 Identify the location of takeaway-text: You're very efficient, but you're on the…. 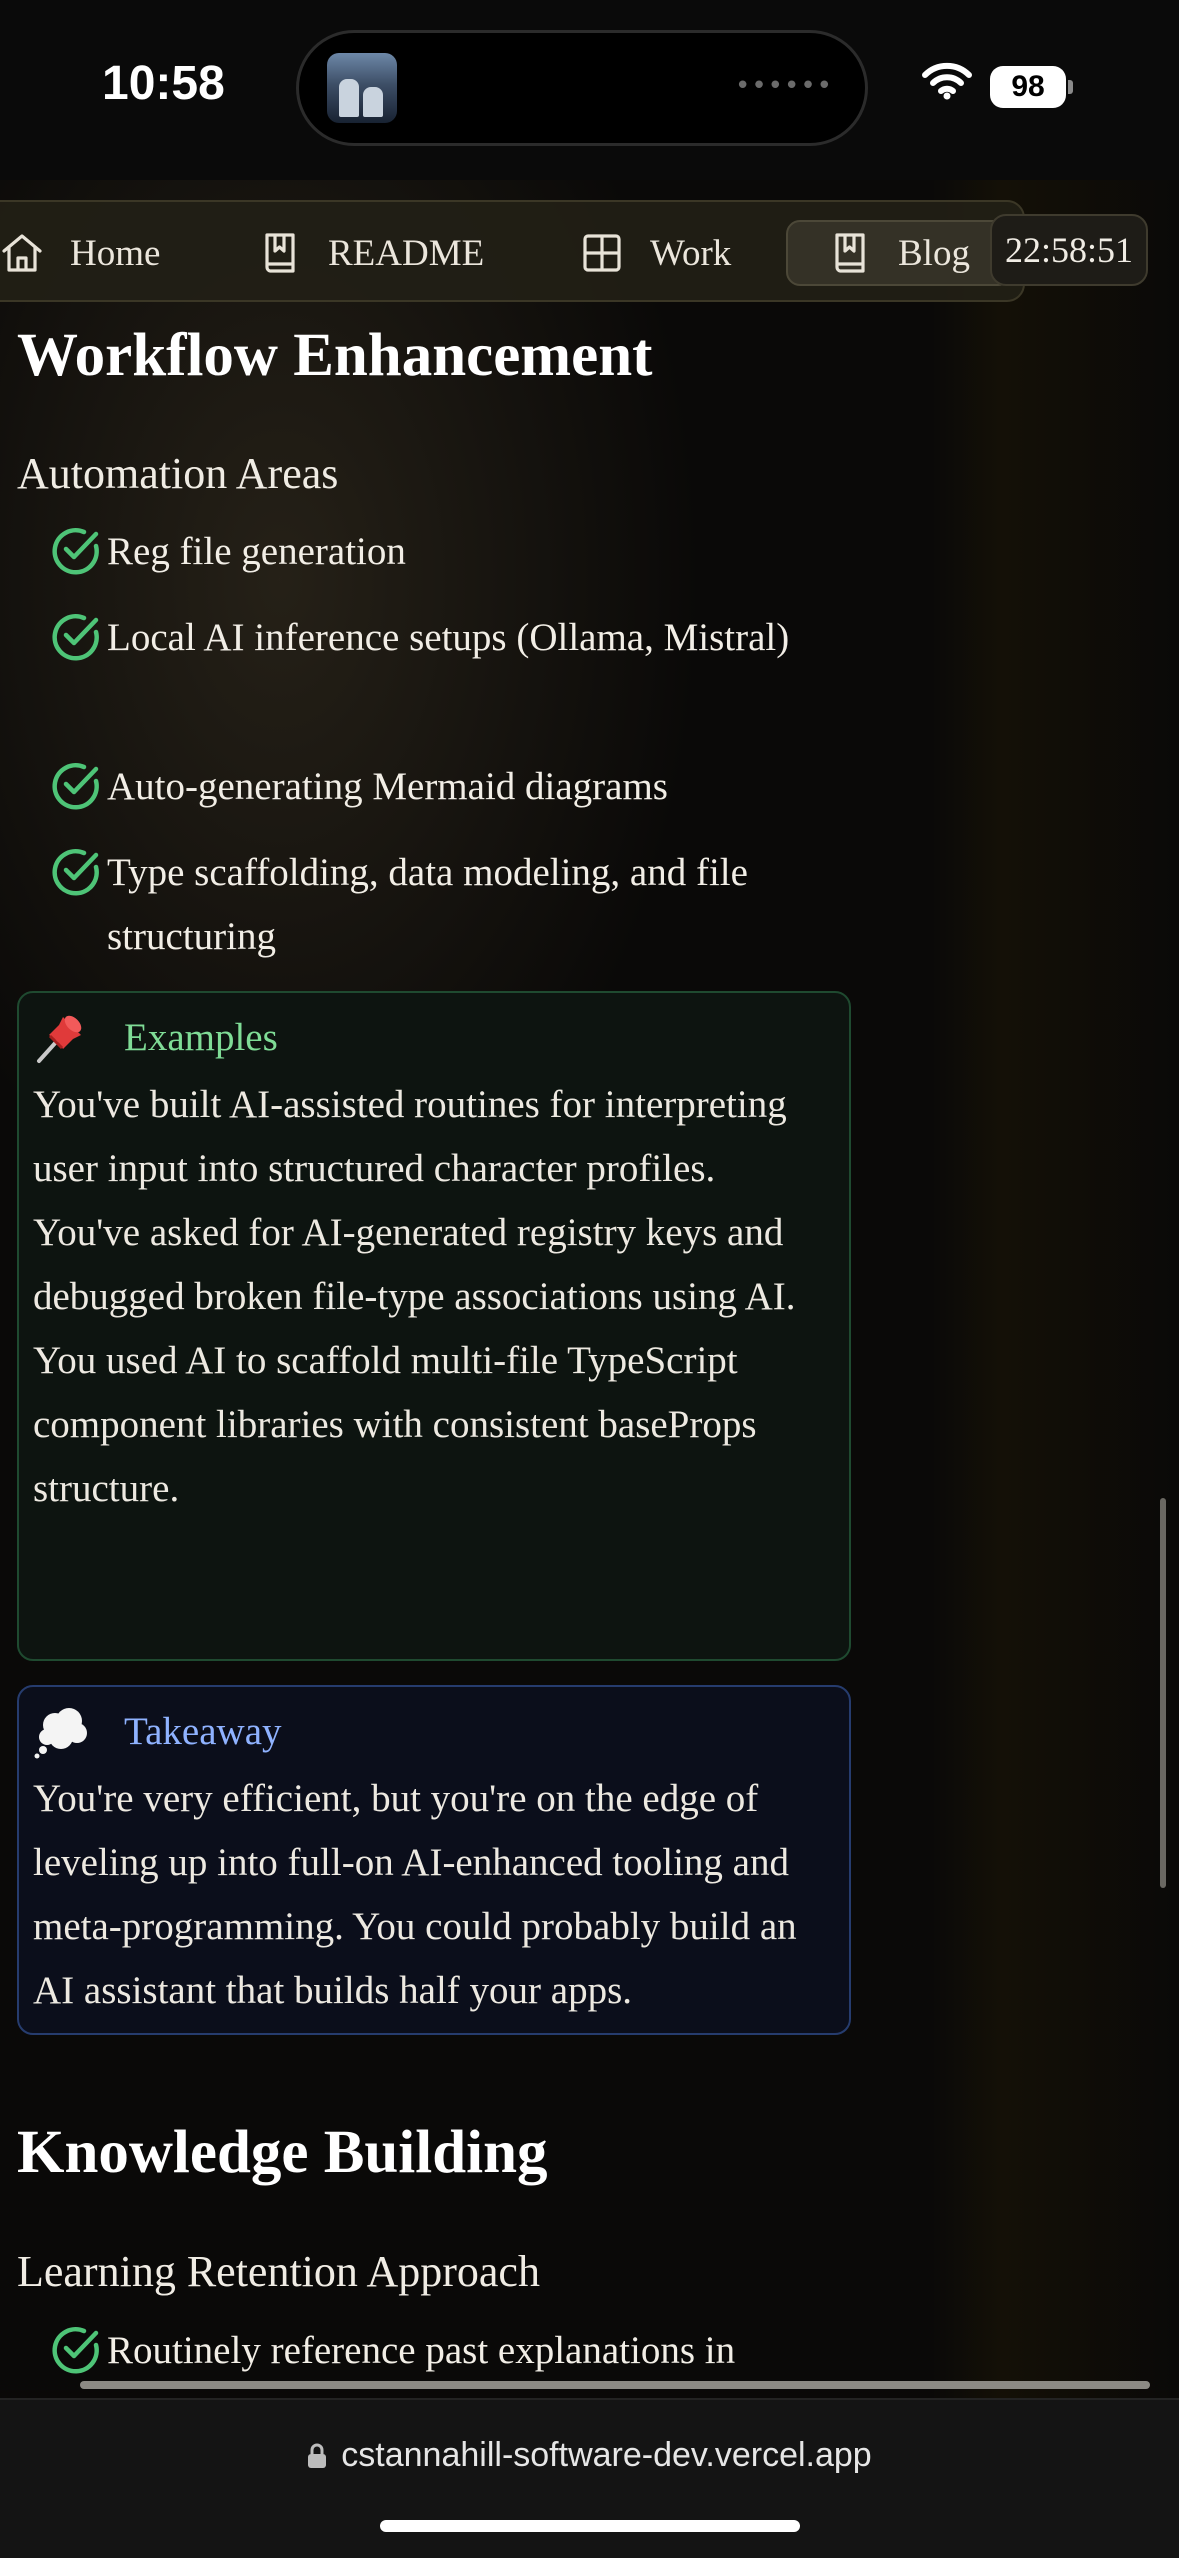
(415, 1894).